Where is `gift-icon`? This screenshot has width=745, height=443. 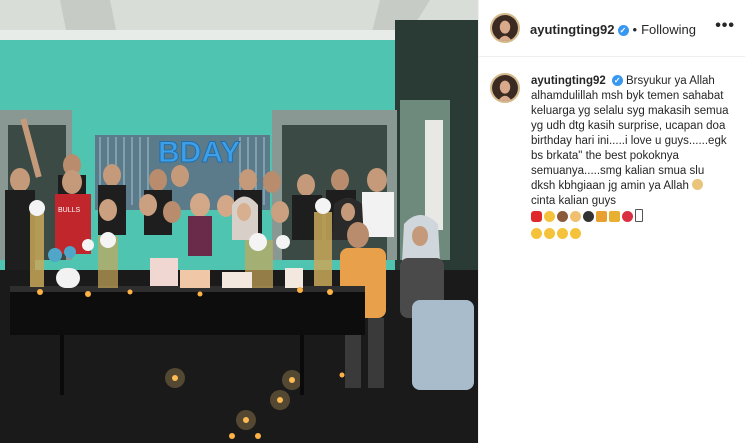 gift-icon is located at coordinates (614, 216).